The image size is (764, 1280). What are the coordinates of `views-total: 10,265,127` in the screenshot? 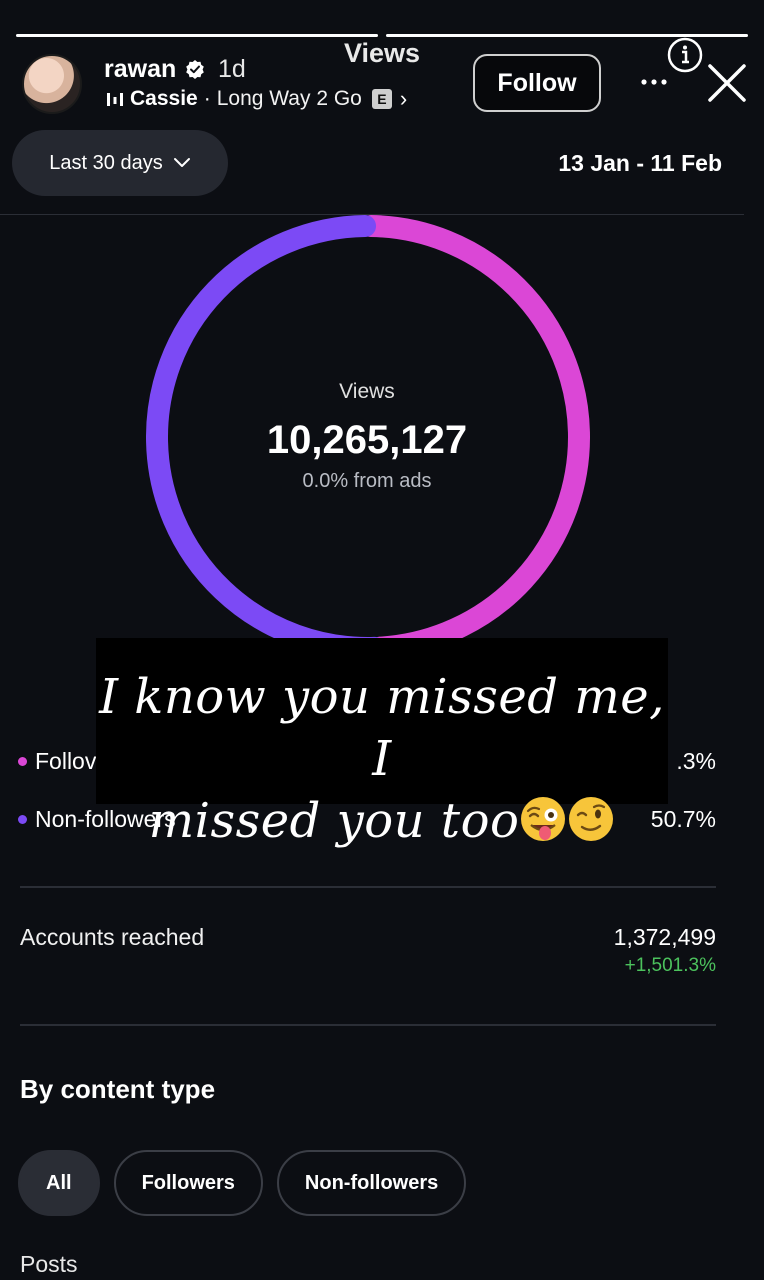 It's located at (367, 440).